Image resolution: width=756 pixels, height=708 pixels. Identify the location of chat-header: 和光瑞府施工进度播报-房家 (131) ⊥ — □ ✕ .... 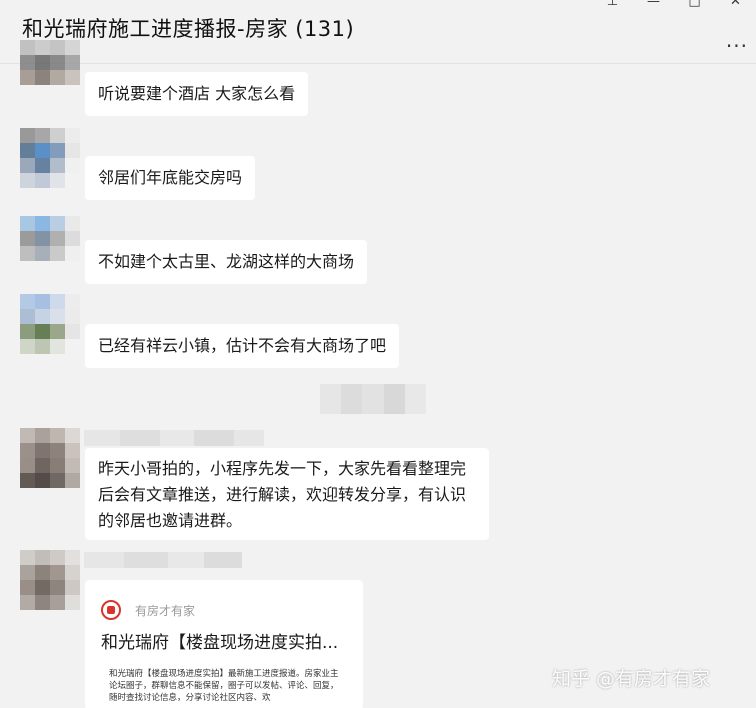
(378, 32).